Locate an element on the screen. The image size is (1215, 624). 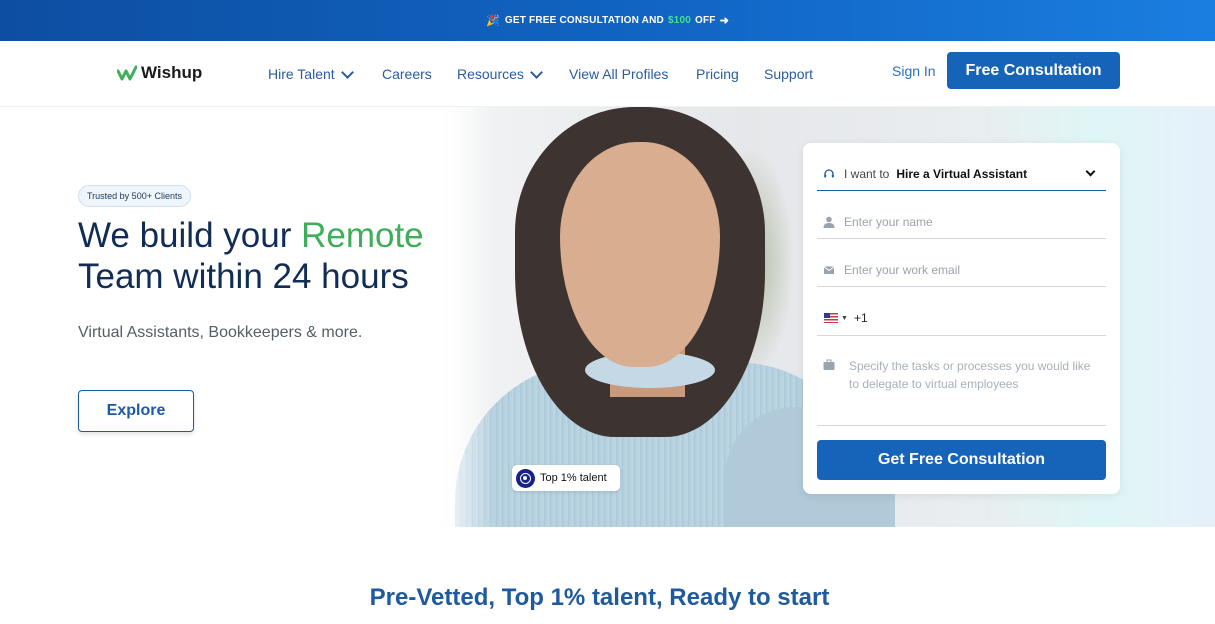
phone-field: ▼ +1 is located at coordinates (961, 318).